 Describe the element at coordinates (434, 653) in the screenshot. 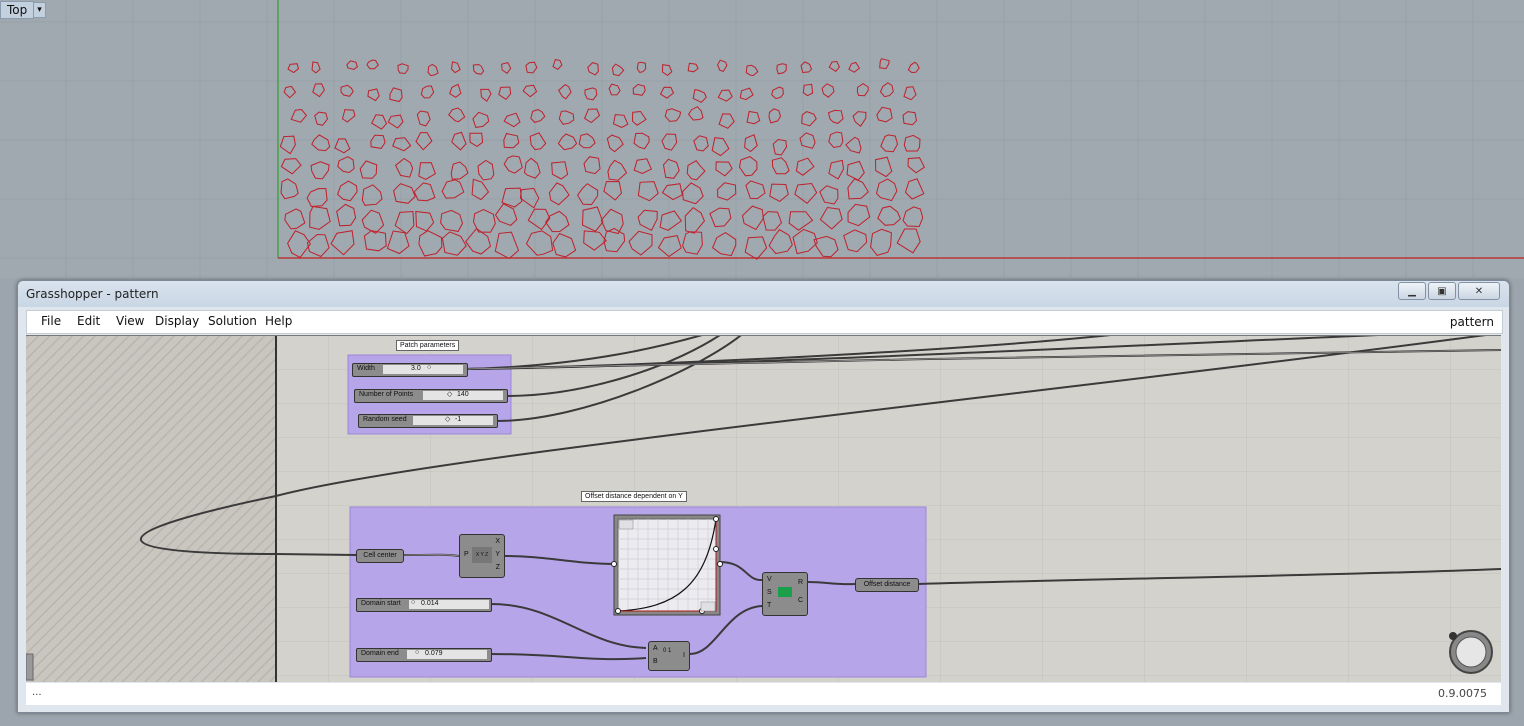

I see `slider-domain-end-value: 0.079` at that location.